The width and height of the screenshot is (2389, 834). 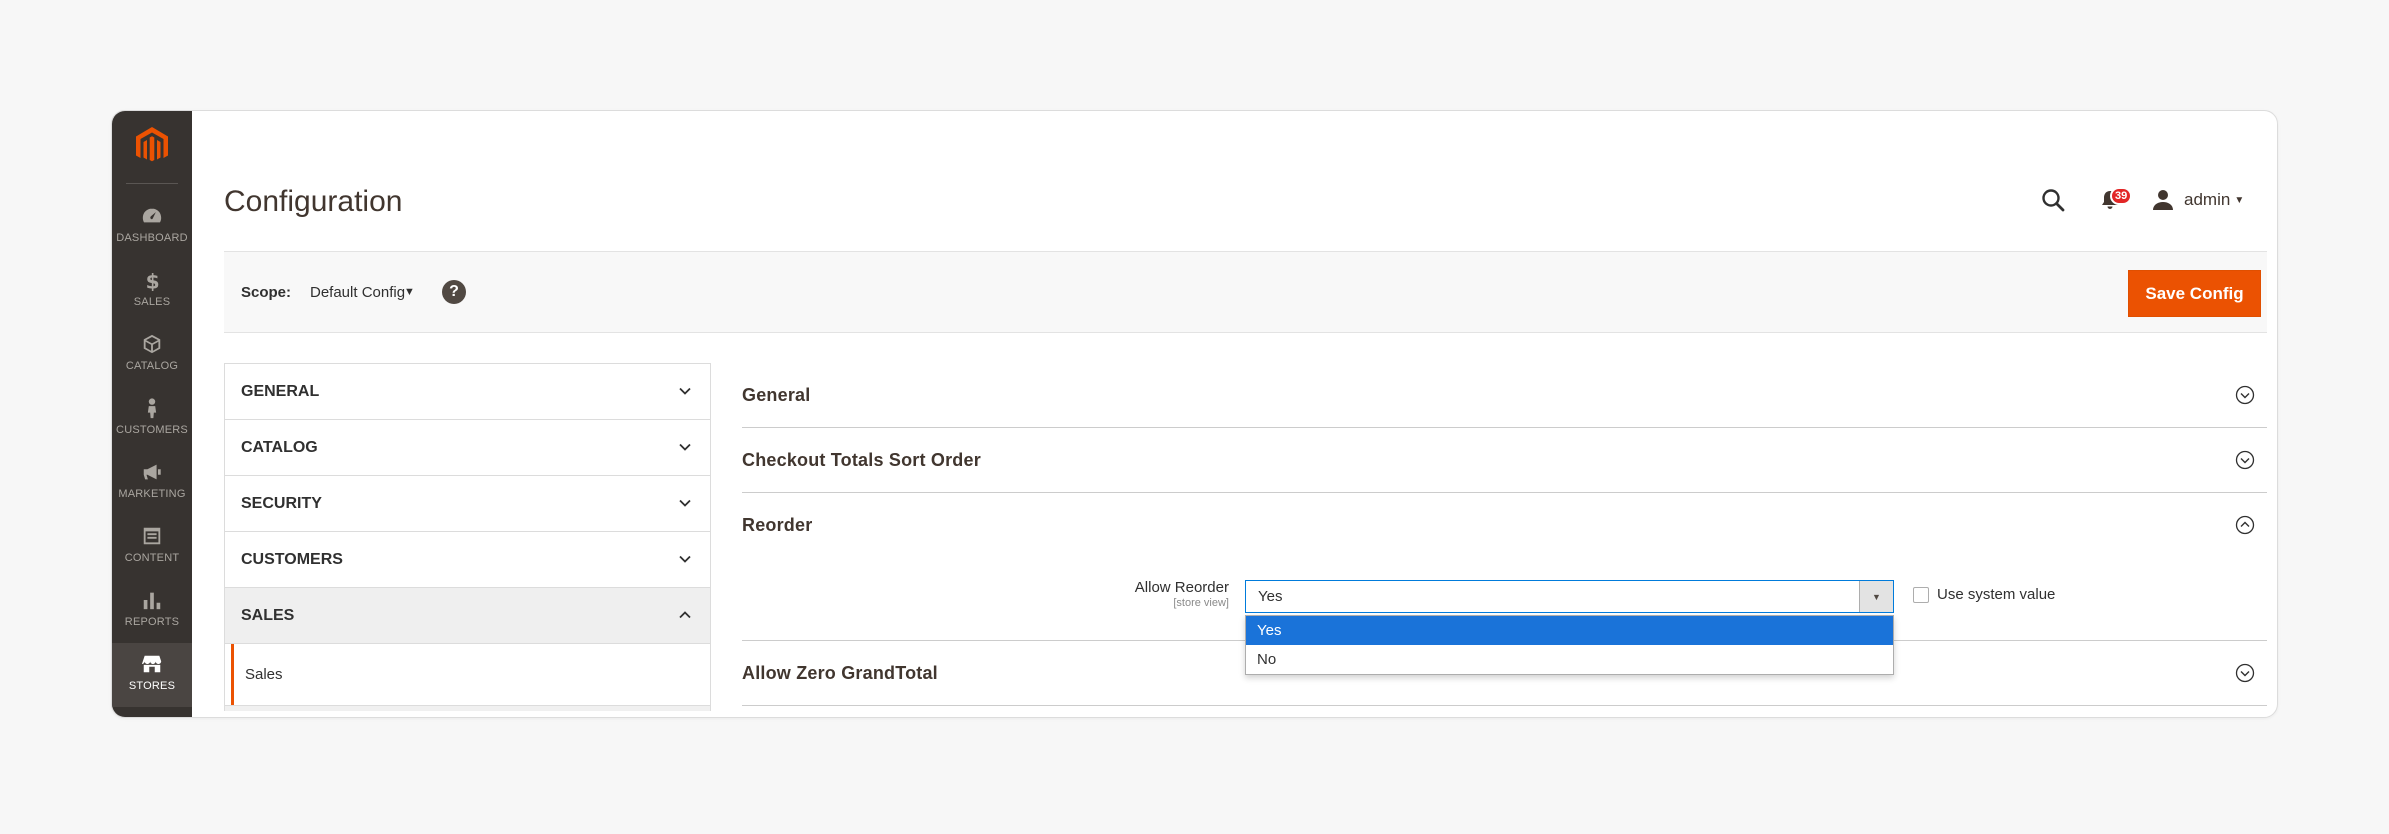 I want to click on sidebar-item-label: REPORTS, so click(x=152, y=622).